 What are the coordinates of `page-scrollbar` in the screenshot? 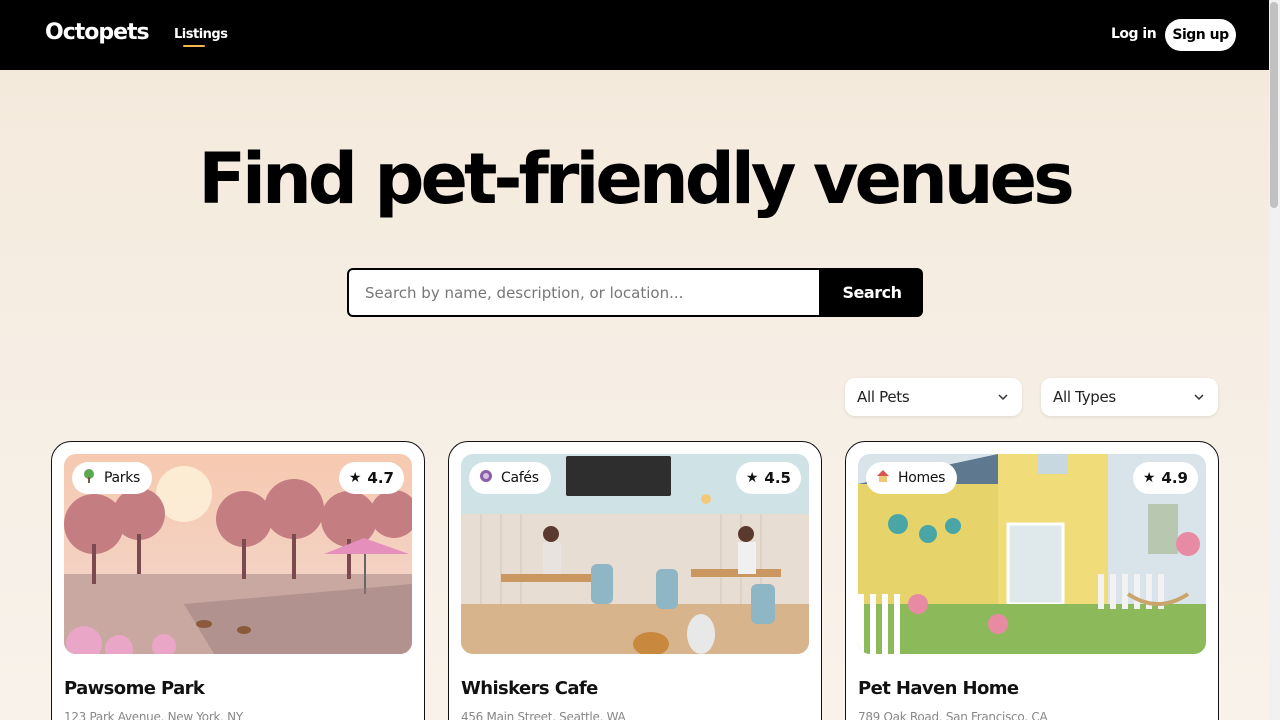 It's located at (1274, 360).